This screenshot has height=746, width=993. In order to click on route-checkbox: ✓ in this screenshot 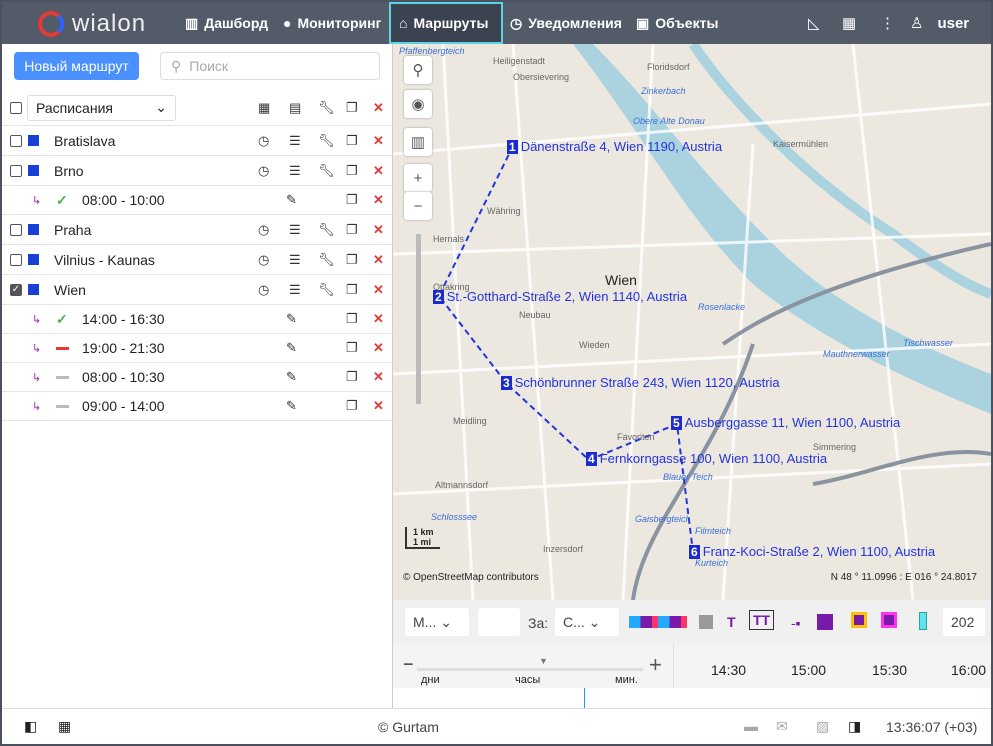, I will do `click(16, 289)`.